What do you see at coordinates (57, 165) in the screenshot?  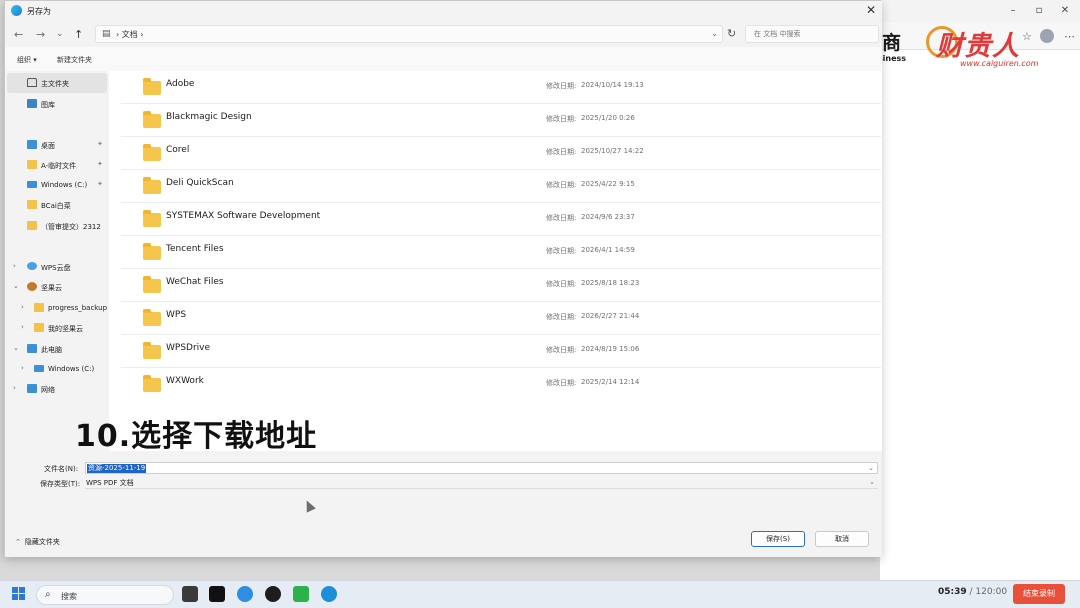 I see `sidebar-item-temp-files: A-临时文件 ✦` at bounding box center [57, 165].